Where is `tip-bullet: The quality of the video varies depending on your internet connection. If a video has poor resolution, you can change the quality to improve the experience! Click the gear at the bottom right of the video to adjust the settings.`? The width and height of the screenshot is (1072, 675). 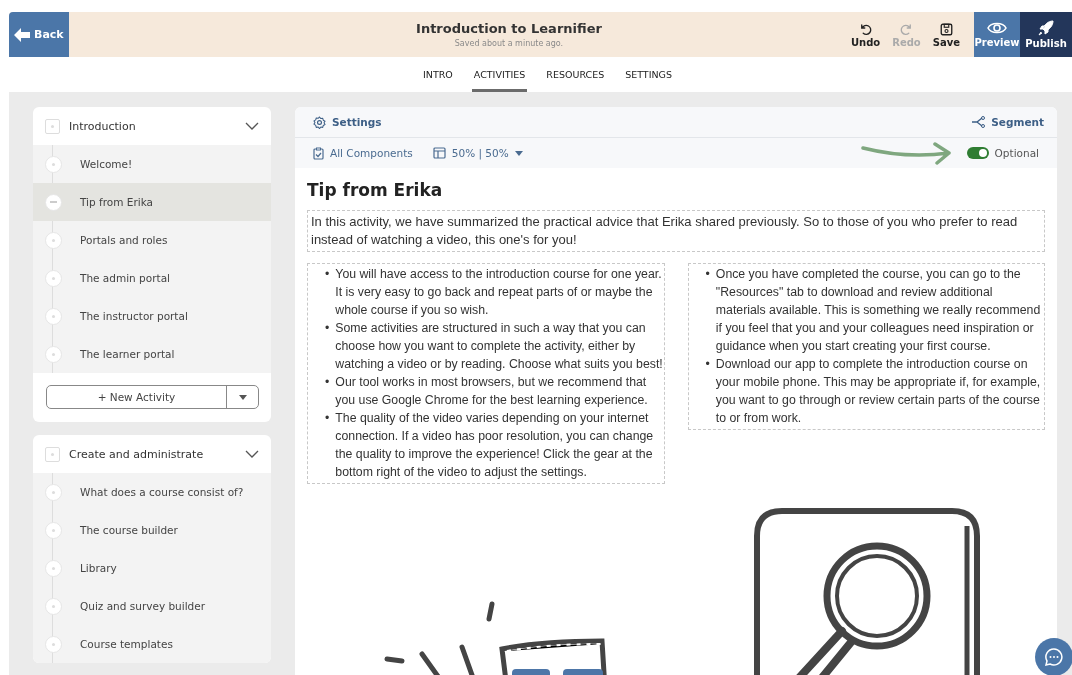
tip-bullet: The quality of the video varies depending on your internet connection. If a video has poor resolution, you can change the quality to improve the experience! Click the gear at the bottom right of the video to adjust the settings. is located at coordinates (495, 445).